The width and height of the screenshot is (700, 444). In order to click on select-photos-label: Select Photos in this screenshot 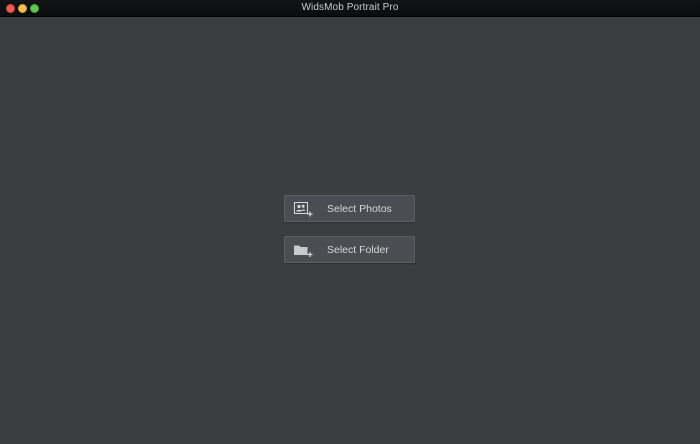, I will do `click(359, 209)`.